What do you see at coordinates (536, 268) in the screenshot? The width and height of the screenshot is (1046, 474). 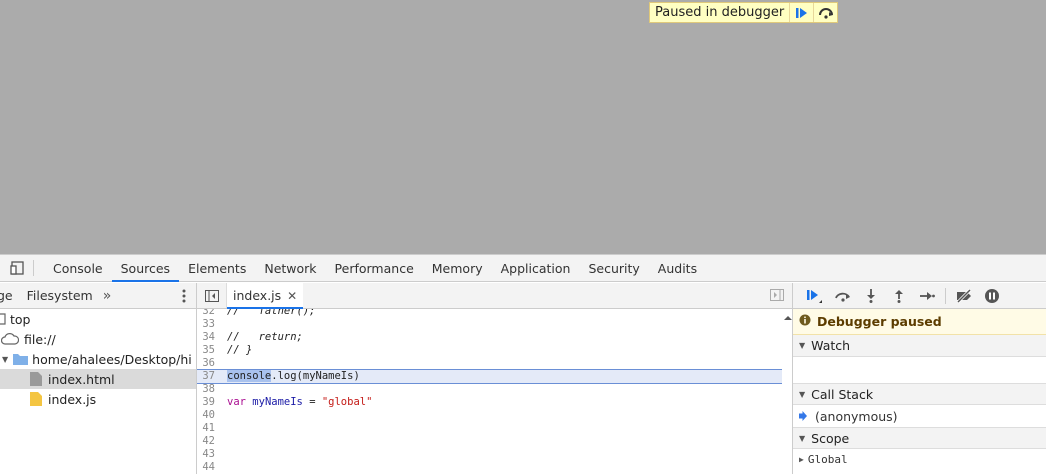 I see `tab-application: Application` at bounding box center [536, 268].